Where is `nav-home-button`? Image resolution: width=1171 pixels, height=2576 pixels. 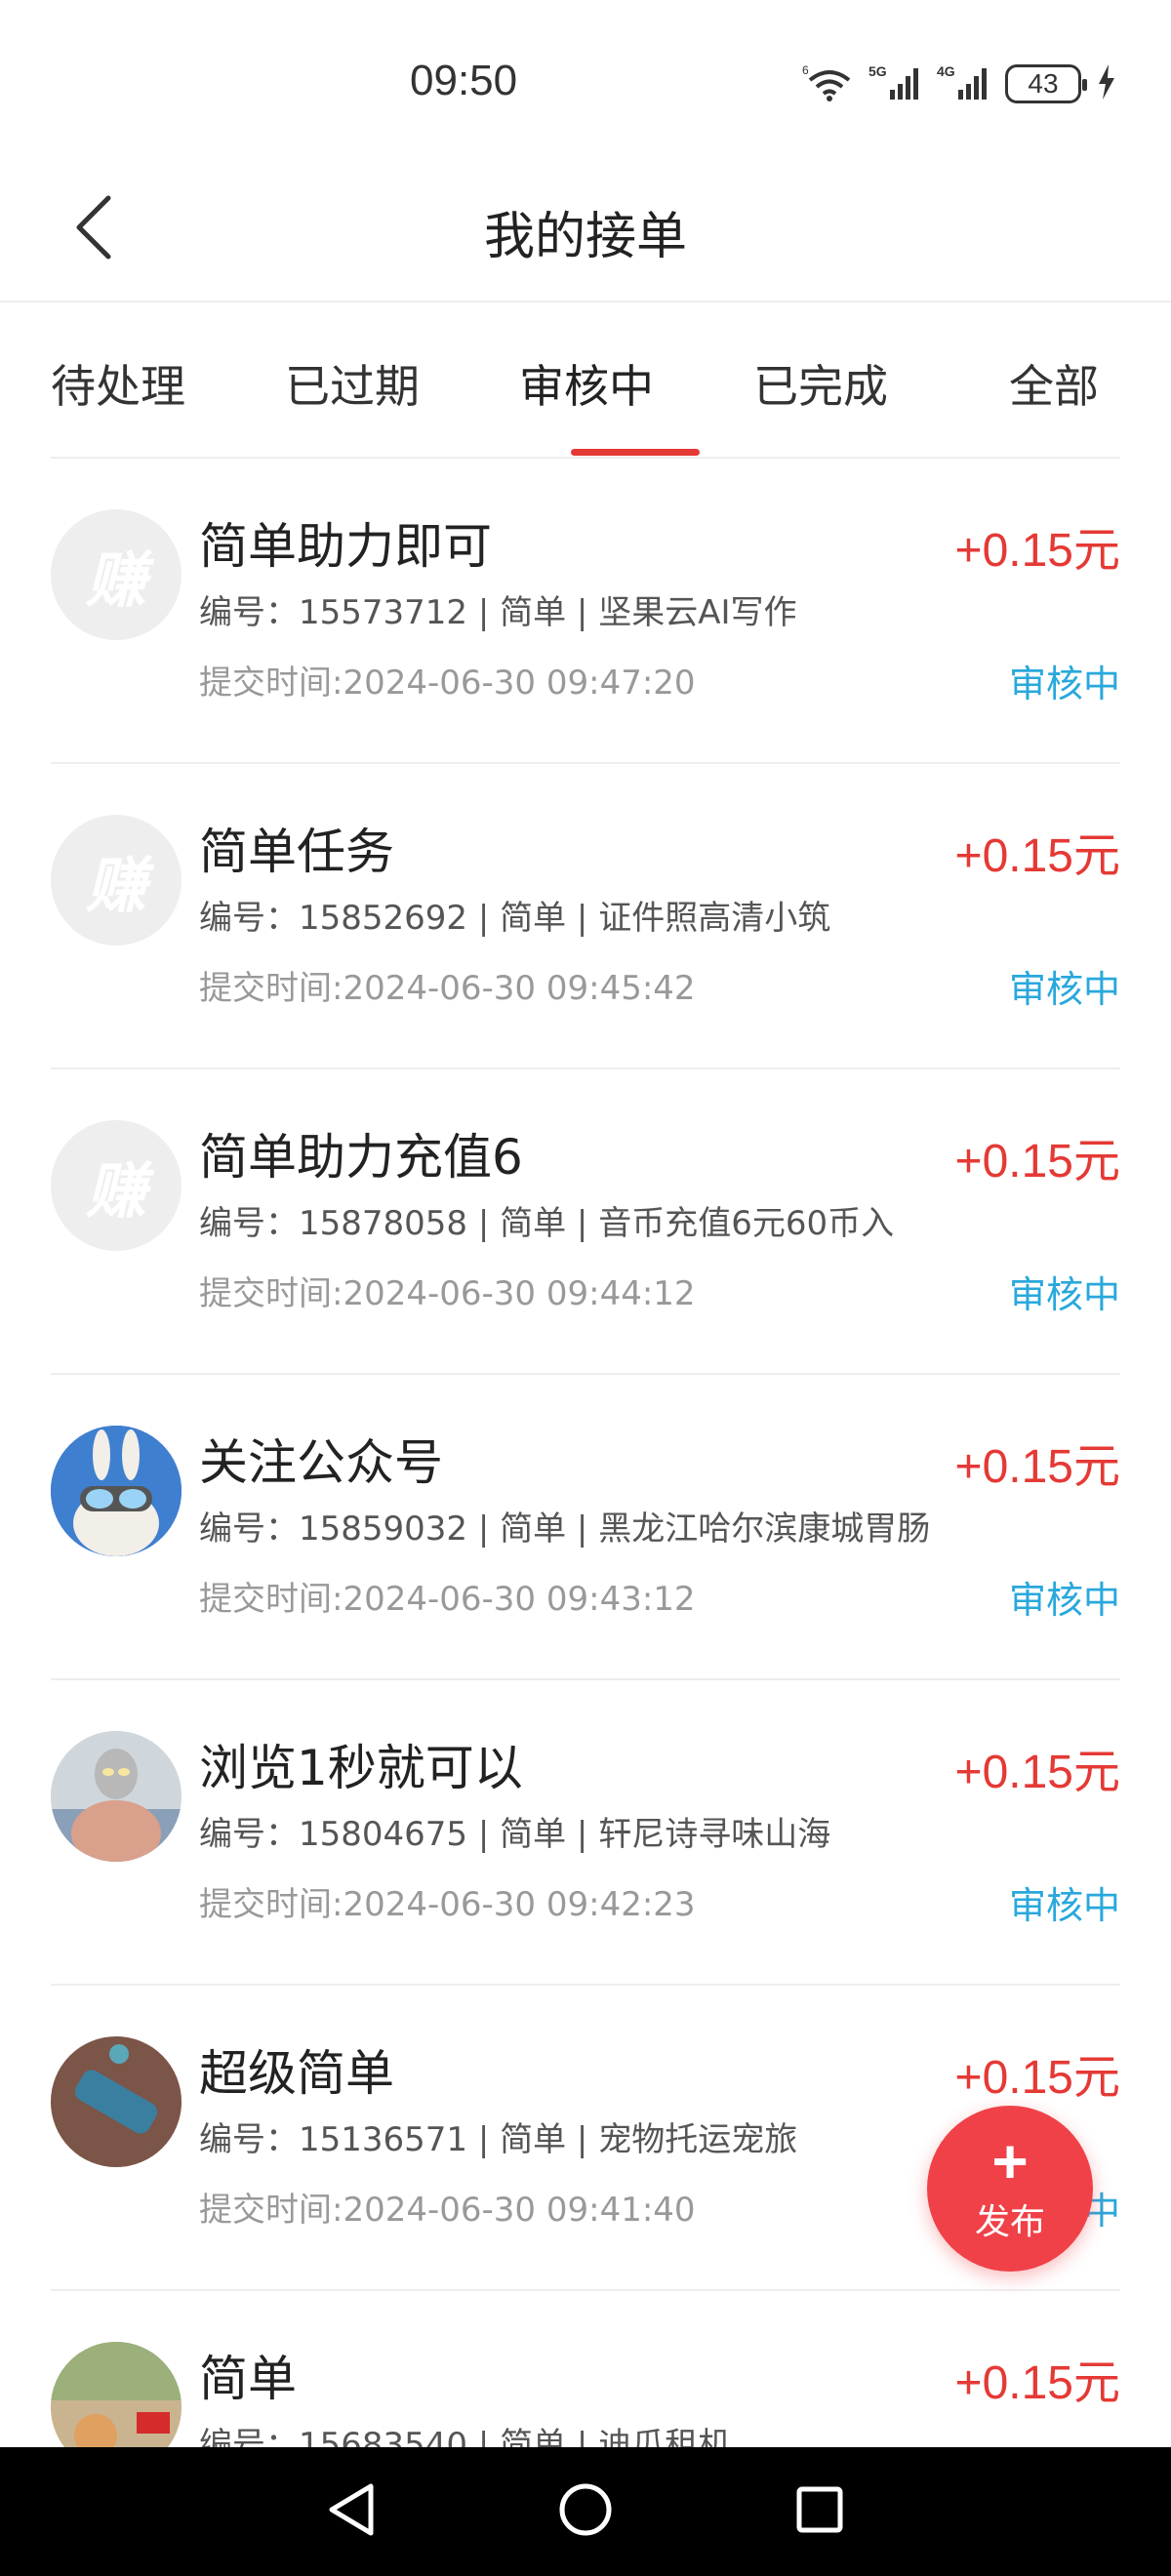
nav-home-button is located at coordinates (585, 2512).